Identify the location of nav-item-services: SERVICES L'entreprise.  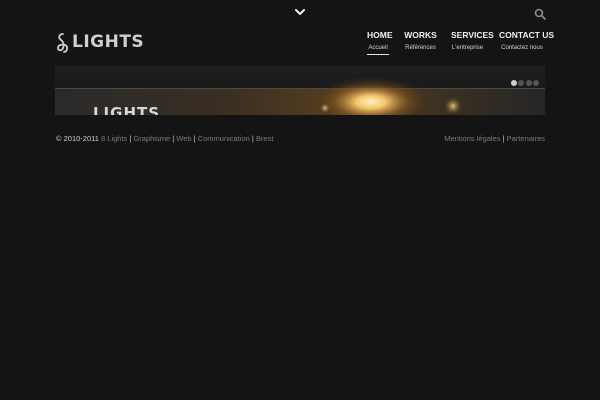
(472, 41).